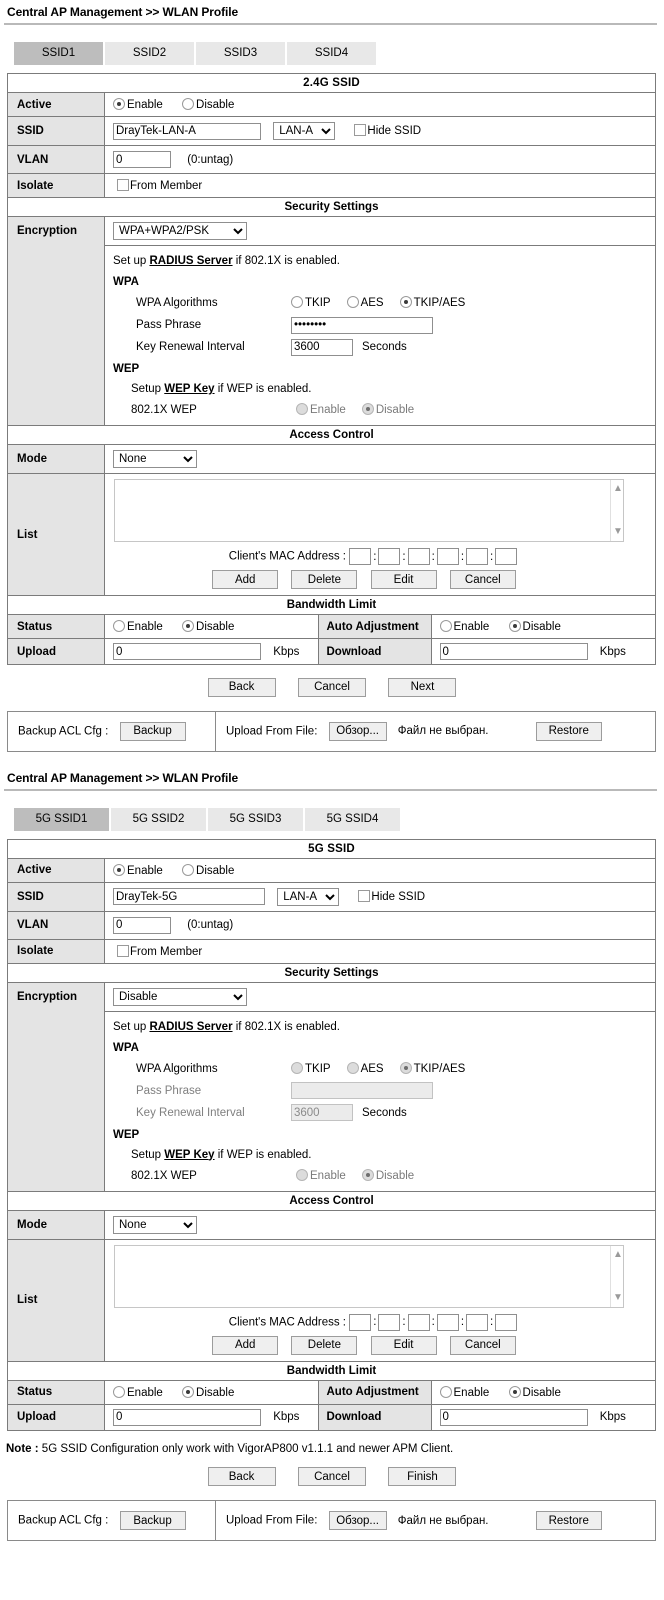 Image resolution: width=664 pixels, height=1600 pixels. Describe the element at coordinates (180, 231) in the screenshot. I see `encryption-mode-select-24g: WPA+WPA2/PSK` at that location.